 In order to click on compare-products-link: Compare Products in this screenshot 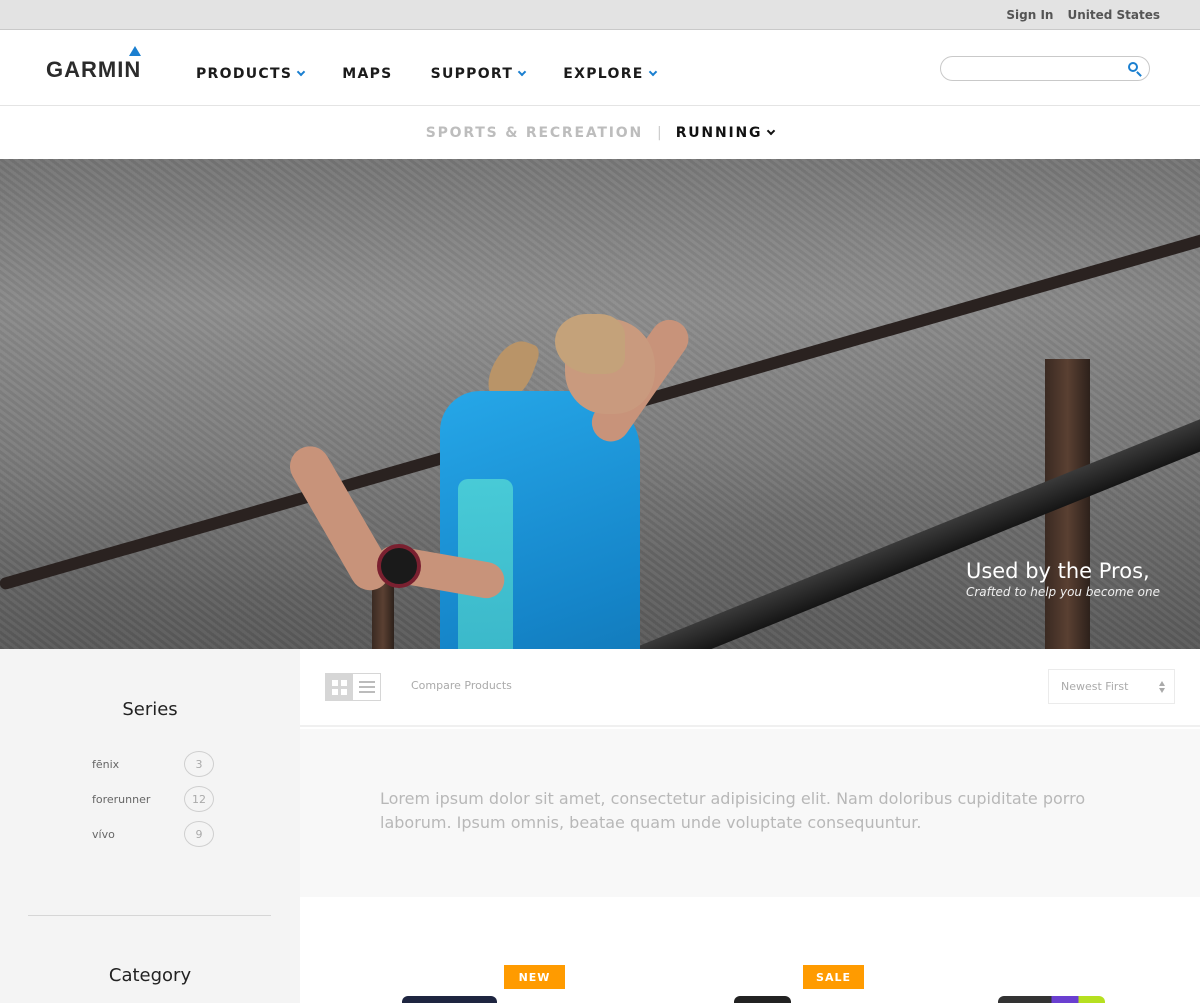, I will do `click(461, 685)`.